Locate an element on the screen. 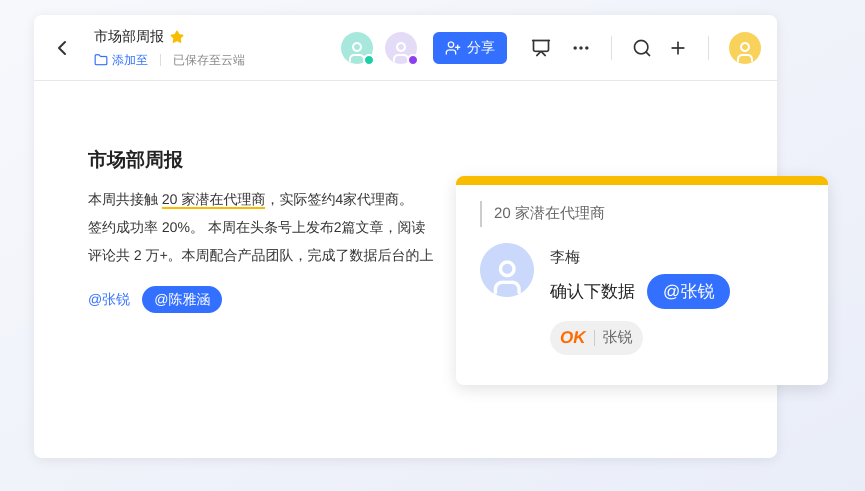 This screenshot has height=491, width=865. save-status: 已保存至云端 is located at coordinates (209, 60).